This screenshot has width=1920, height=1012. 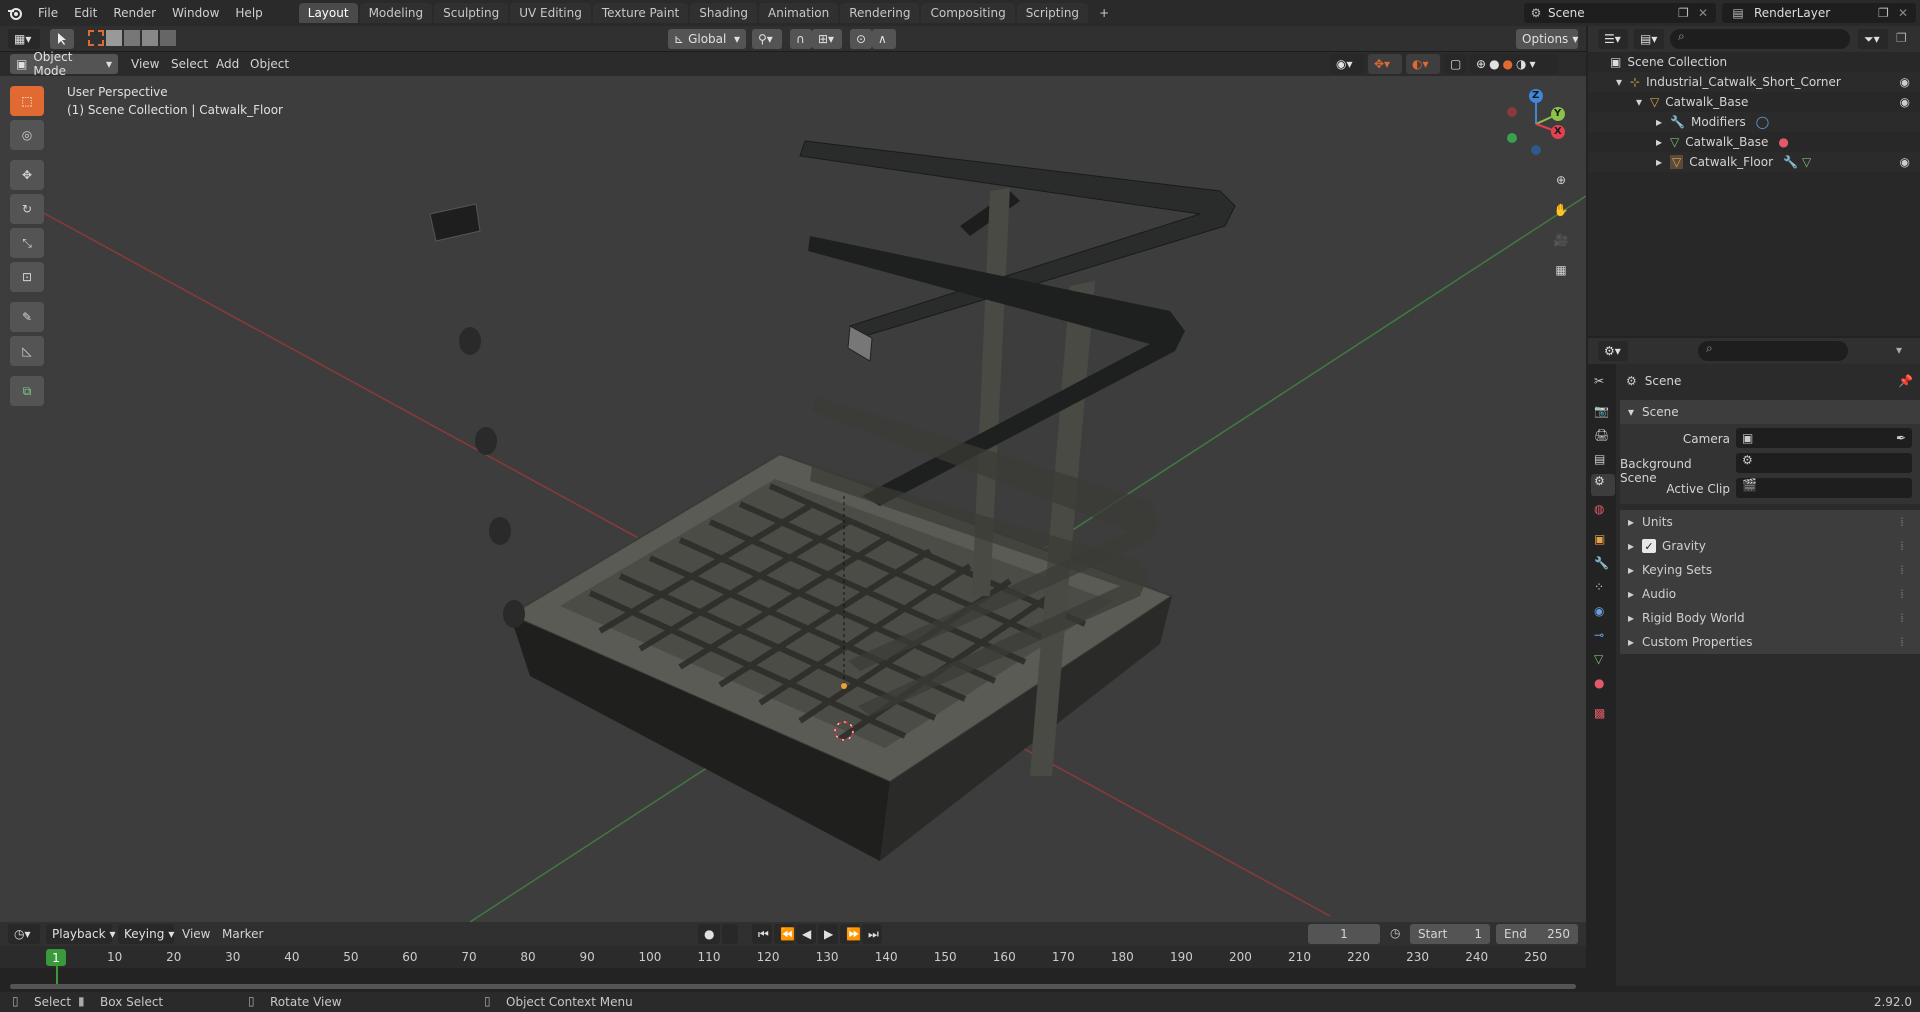 What do you see at coordinates (872, 934) in the screenshot?
I see `jump-end-button: ⏭` at bounding box center [872, 934].